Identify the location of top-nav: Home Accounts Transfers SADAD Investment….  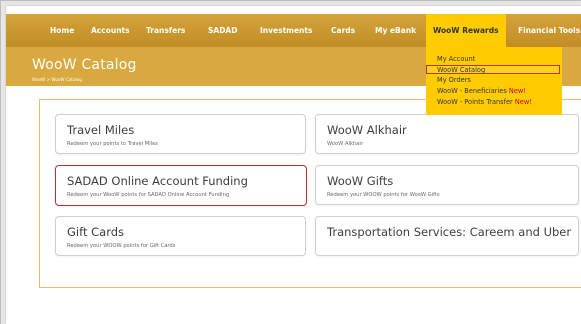
(293, 30).